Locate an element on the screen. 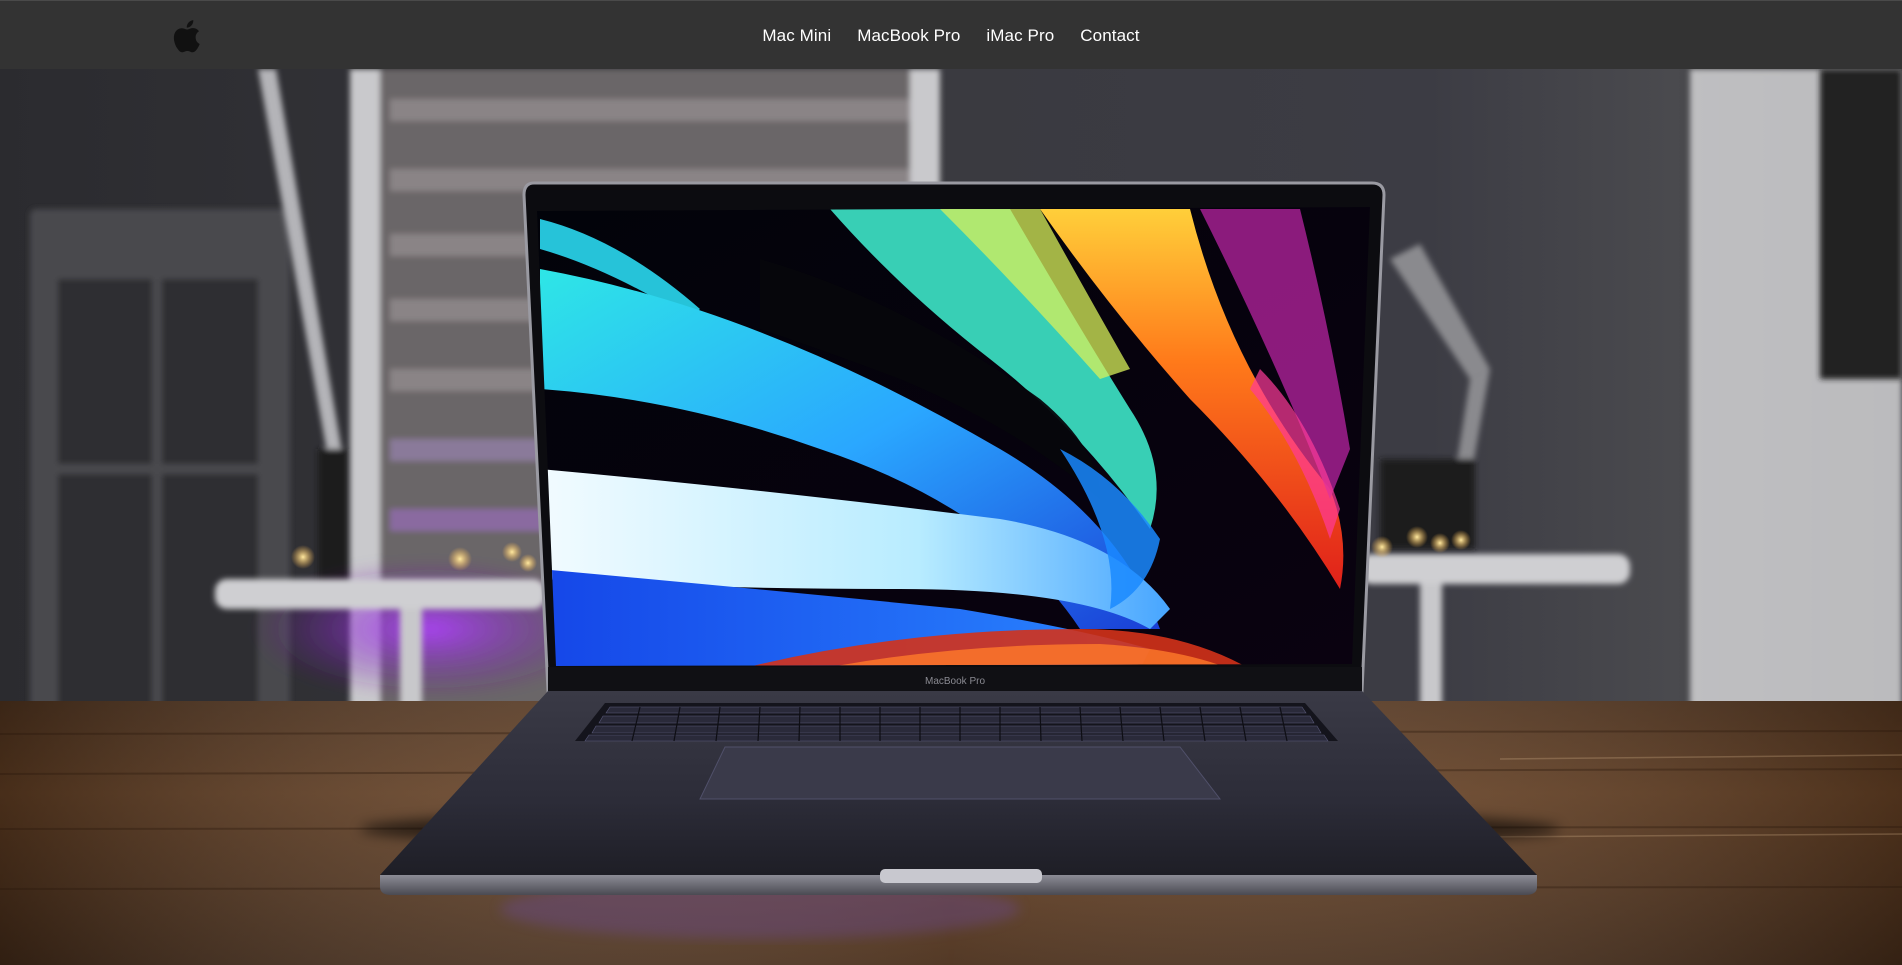 This screenshot has height=965, width=1902. nav-link-macbook-pro: MacBook Pro is located at coordinates (908, 36).